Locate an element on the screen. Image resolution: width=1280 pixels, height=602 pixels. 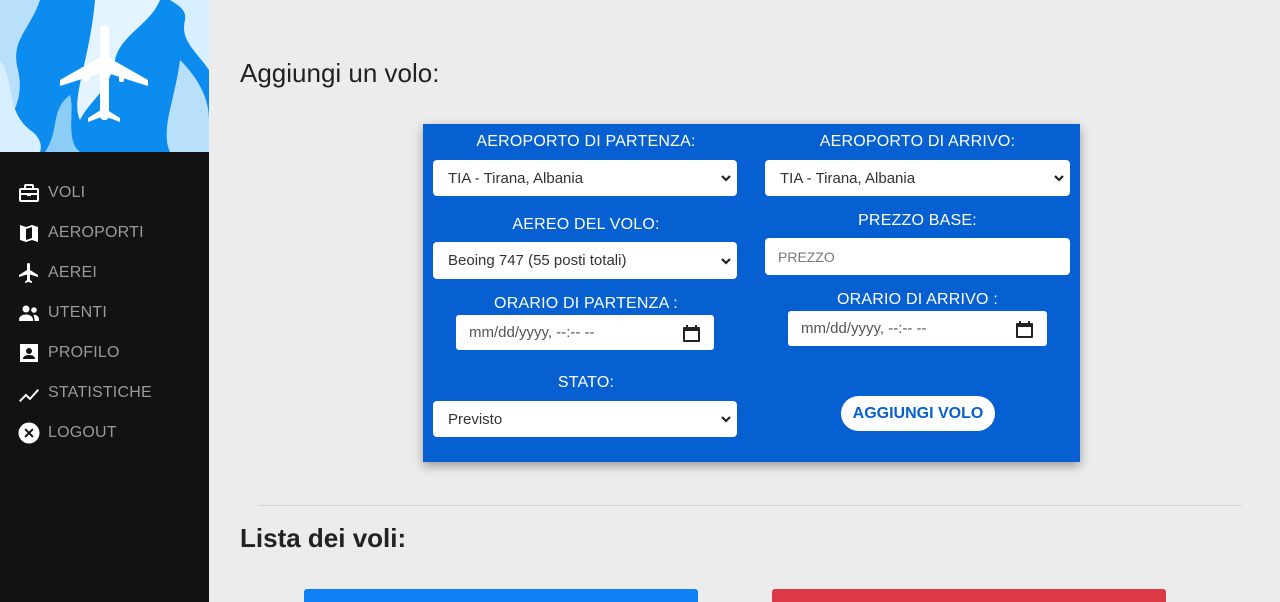
flight-list-danger-button is located at coordinates (969, 595).